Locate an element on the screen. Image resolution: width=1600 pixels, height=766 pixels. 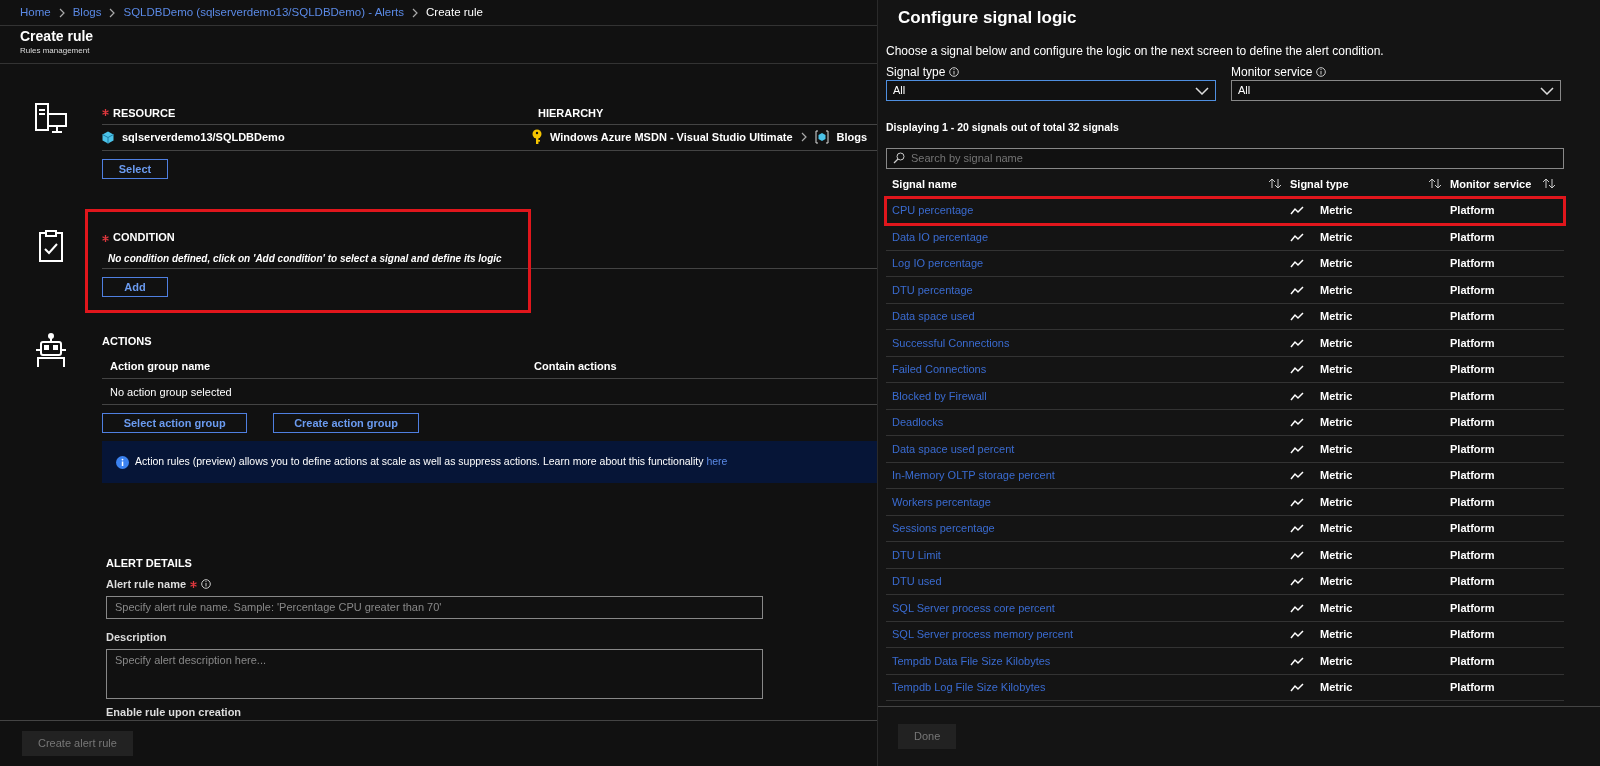
page-subtitle: Rules management is located at coordinates (55, 50).